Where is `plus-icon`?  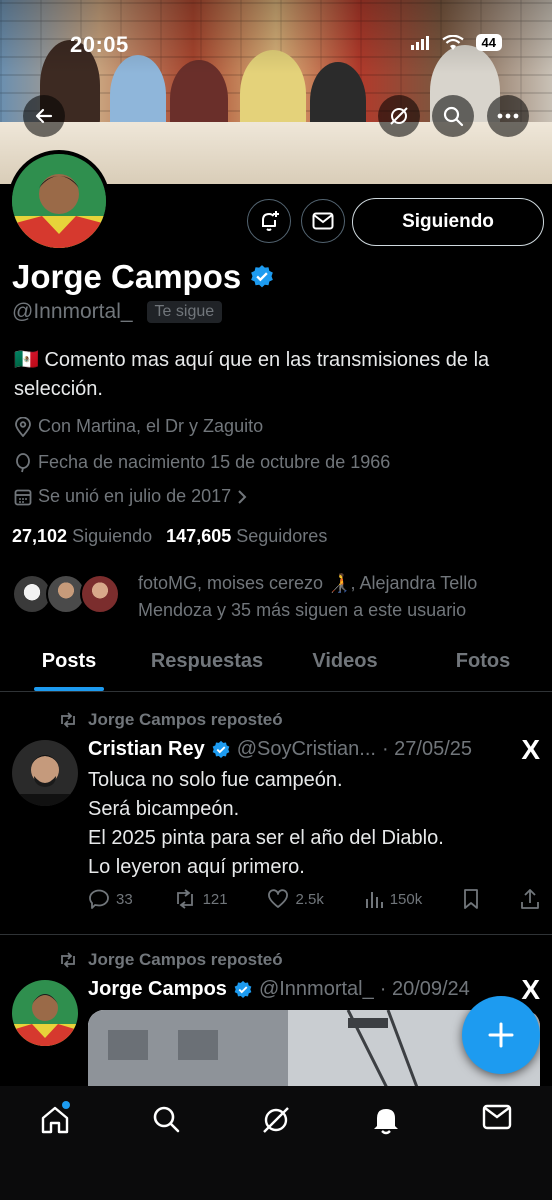
plus-icon is located at coordinates (501, 1035).